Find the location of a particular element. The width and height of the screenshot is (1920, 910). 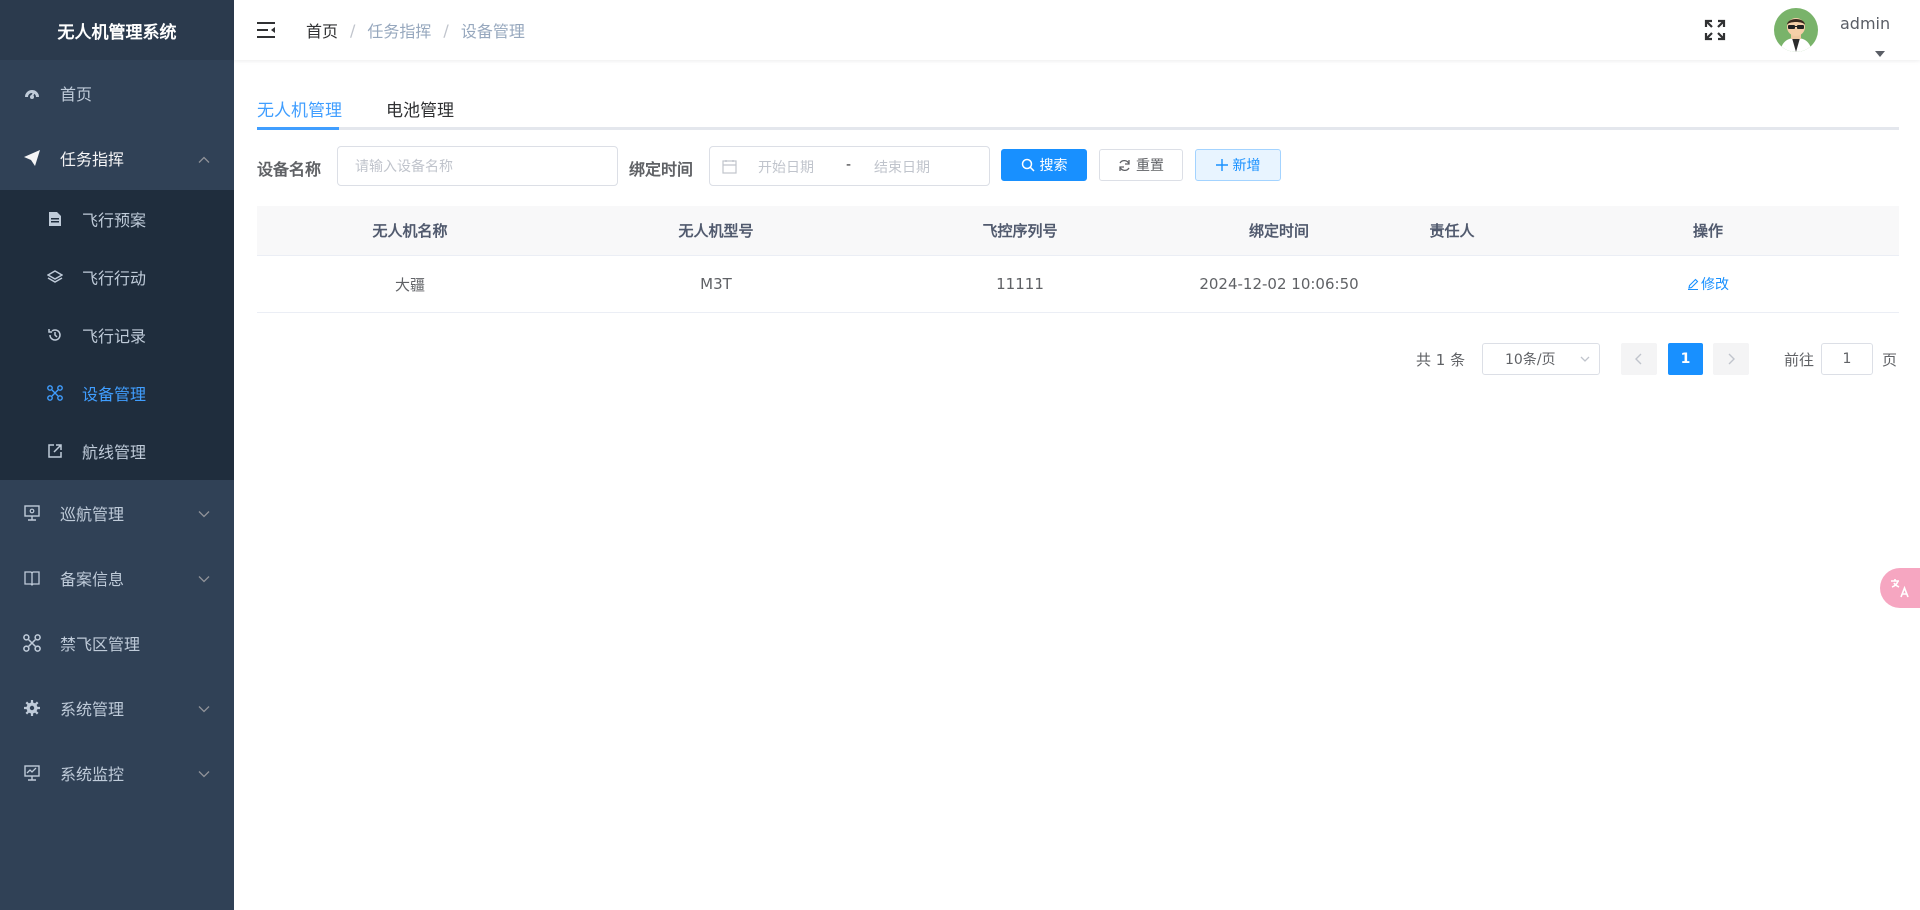

device-name-placeholder: 请输入设备名称 is located at coordinates (404, 167).